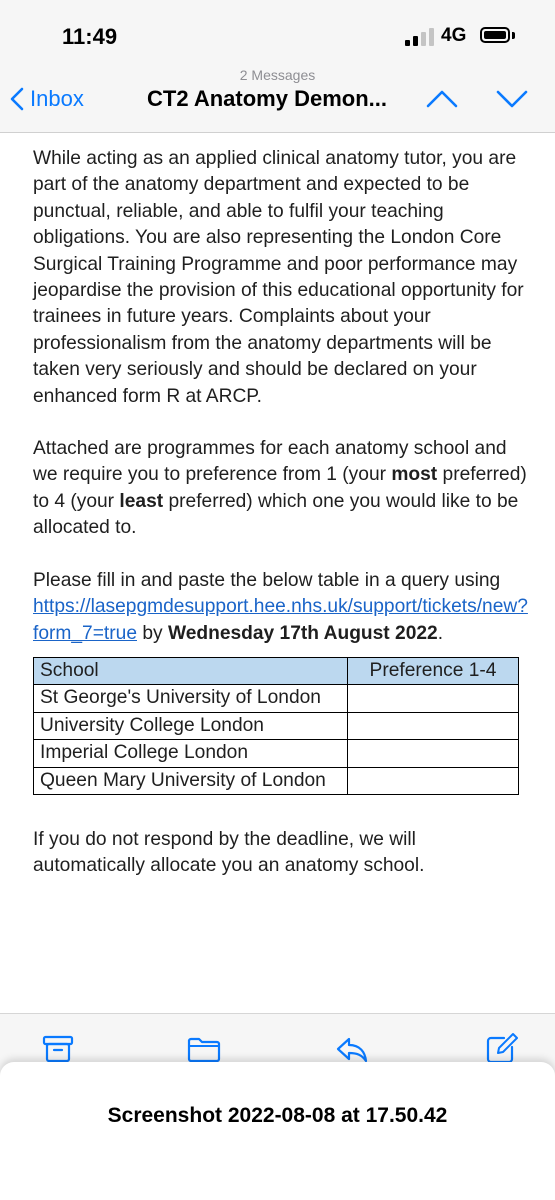 This screenshot has width=555, height=1200. Describe the element at coordinates (57, 98) in the screenshot. I see `back-label: Inbox` at that location.